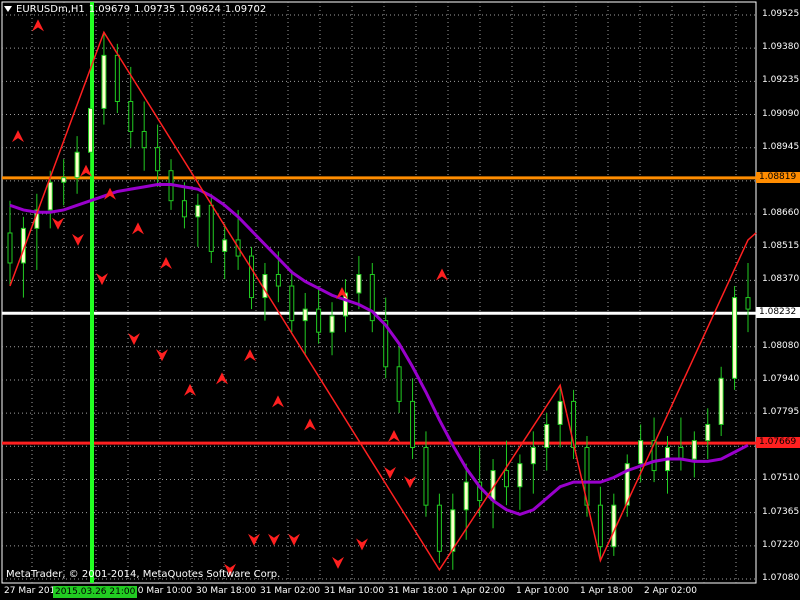 Image resolution: width=800 pixels, height=600 pixels. I want to click on price-tick-label: 1.09380, so click(781, 47).